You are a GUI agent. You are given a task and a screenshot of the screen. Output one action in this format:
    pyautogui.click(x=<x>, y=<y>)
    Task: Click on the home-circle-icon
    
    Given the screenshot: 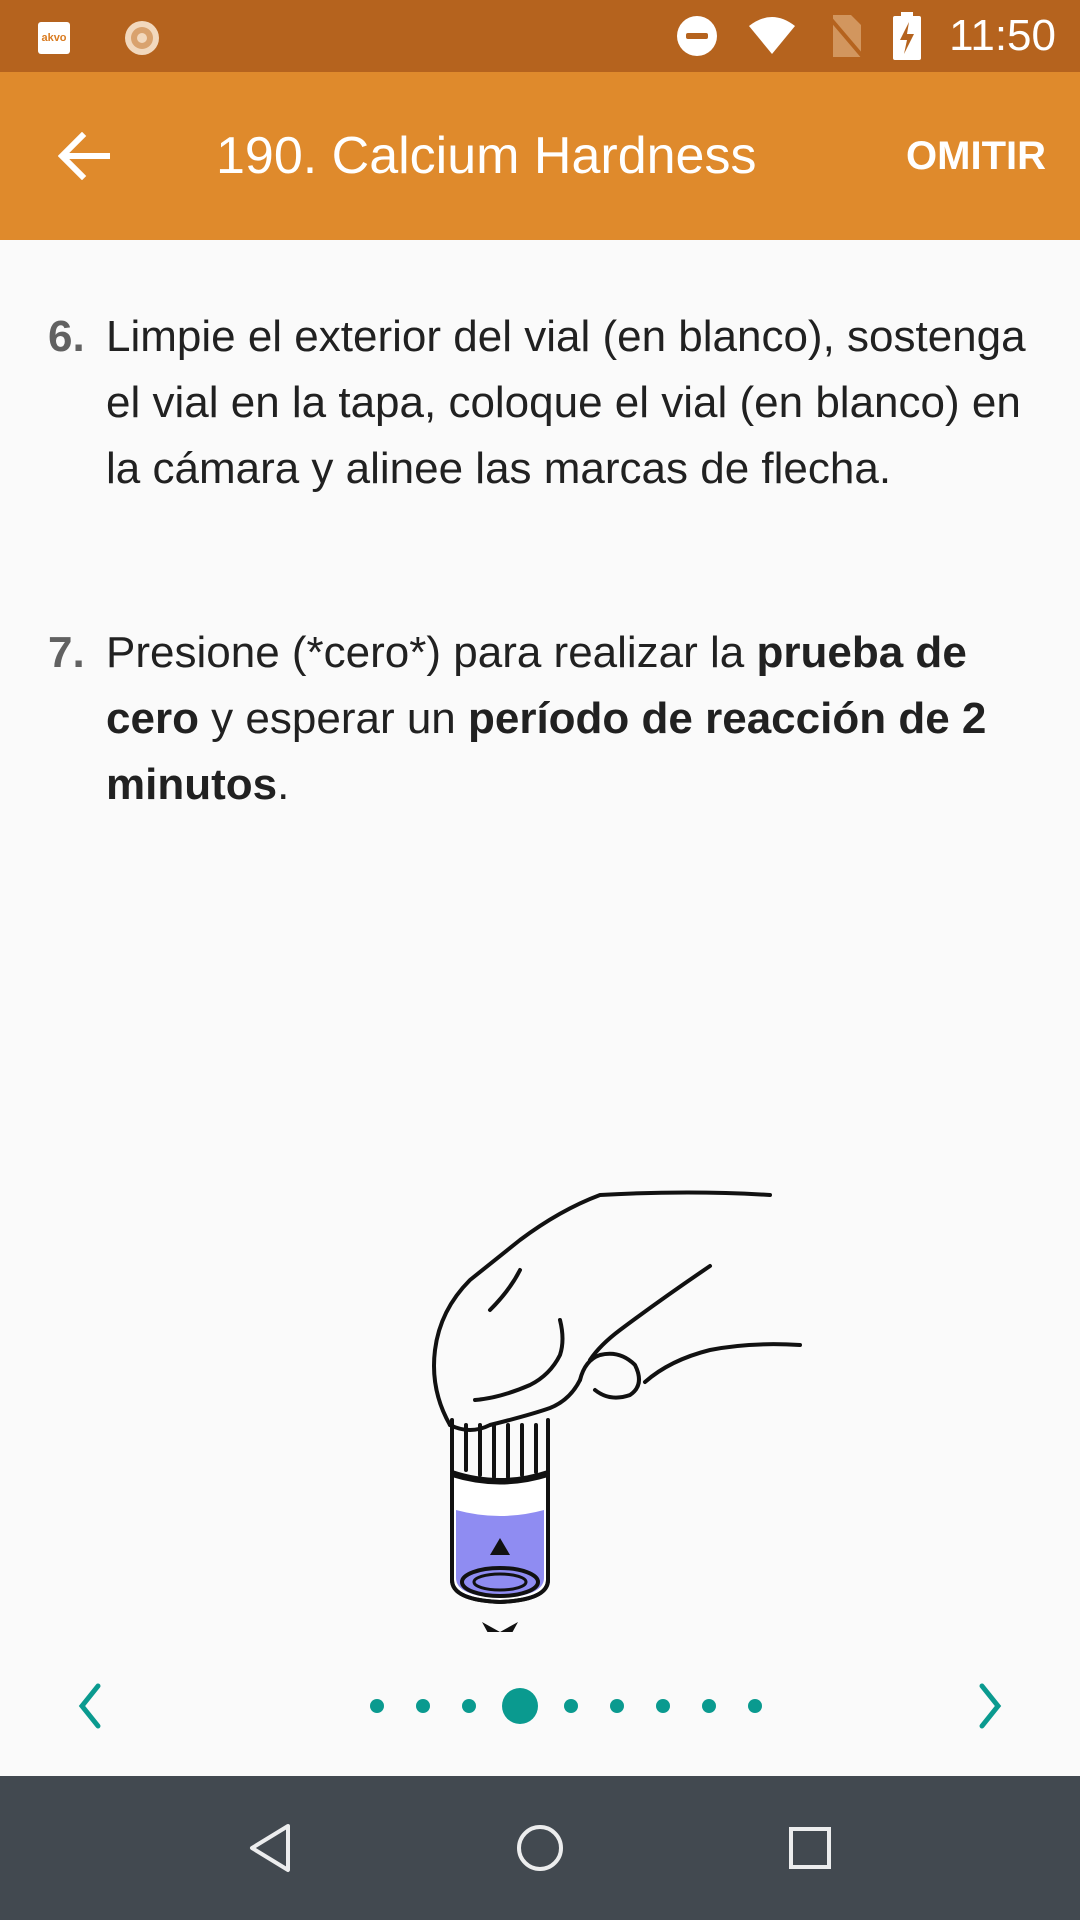 What is the action you would take?
    pyautogui.click(x=540, y=1848)
    